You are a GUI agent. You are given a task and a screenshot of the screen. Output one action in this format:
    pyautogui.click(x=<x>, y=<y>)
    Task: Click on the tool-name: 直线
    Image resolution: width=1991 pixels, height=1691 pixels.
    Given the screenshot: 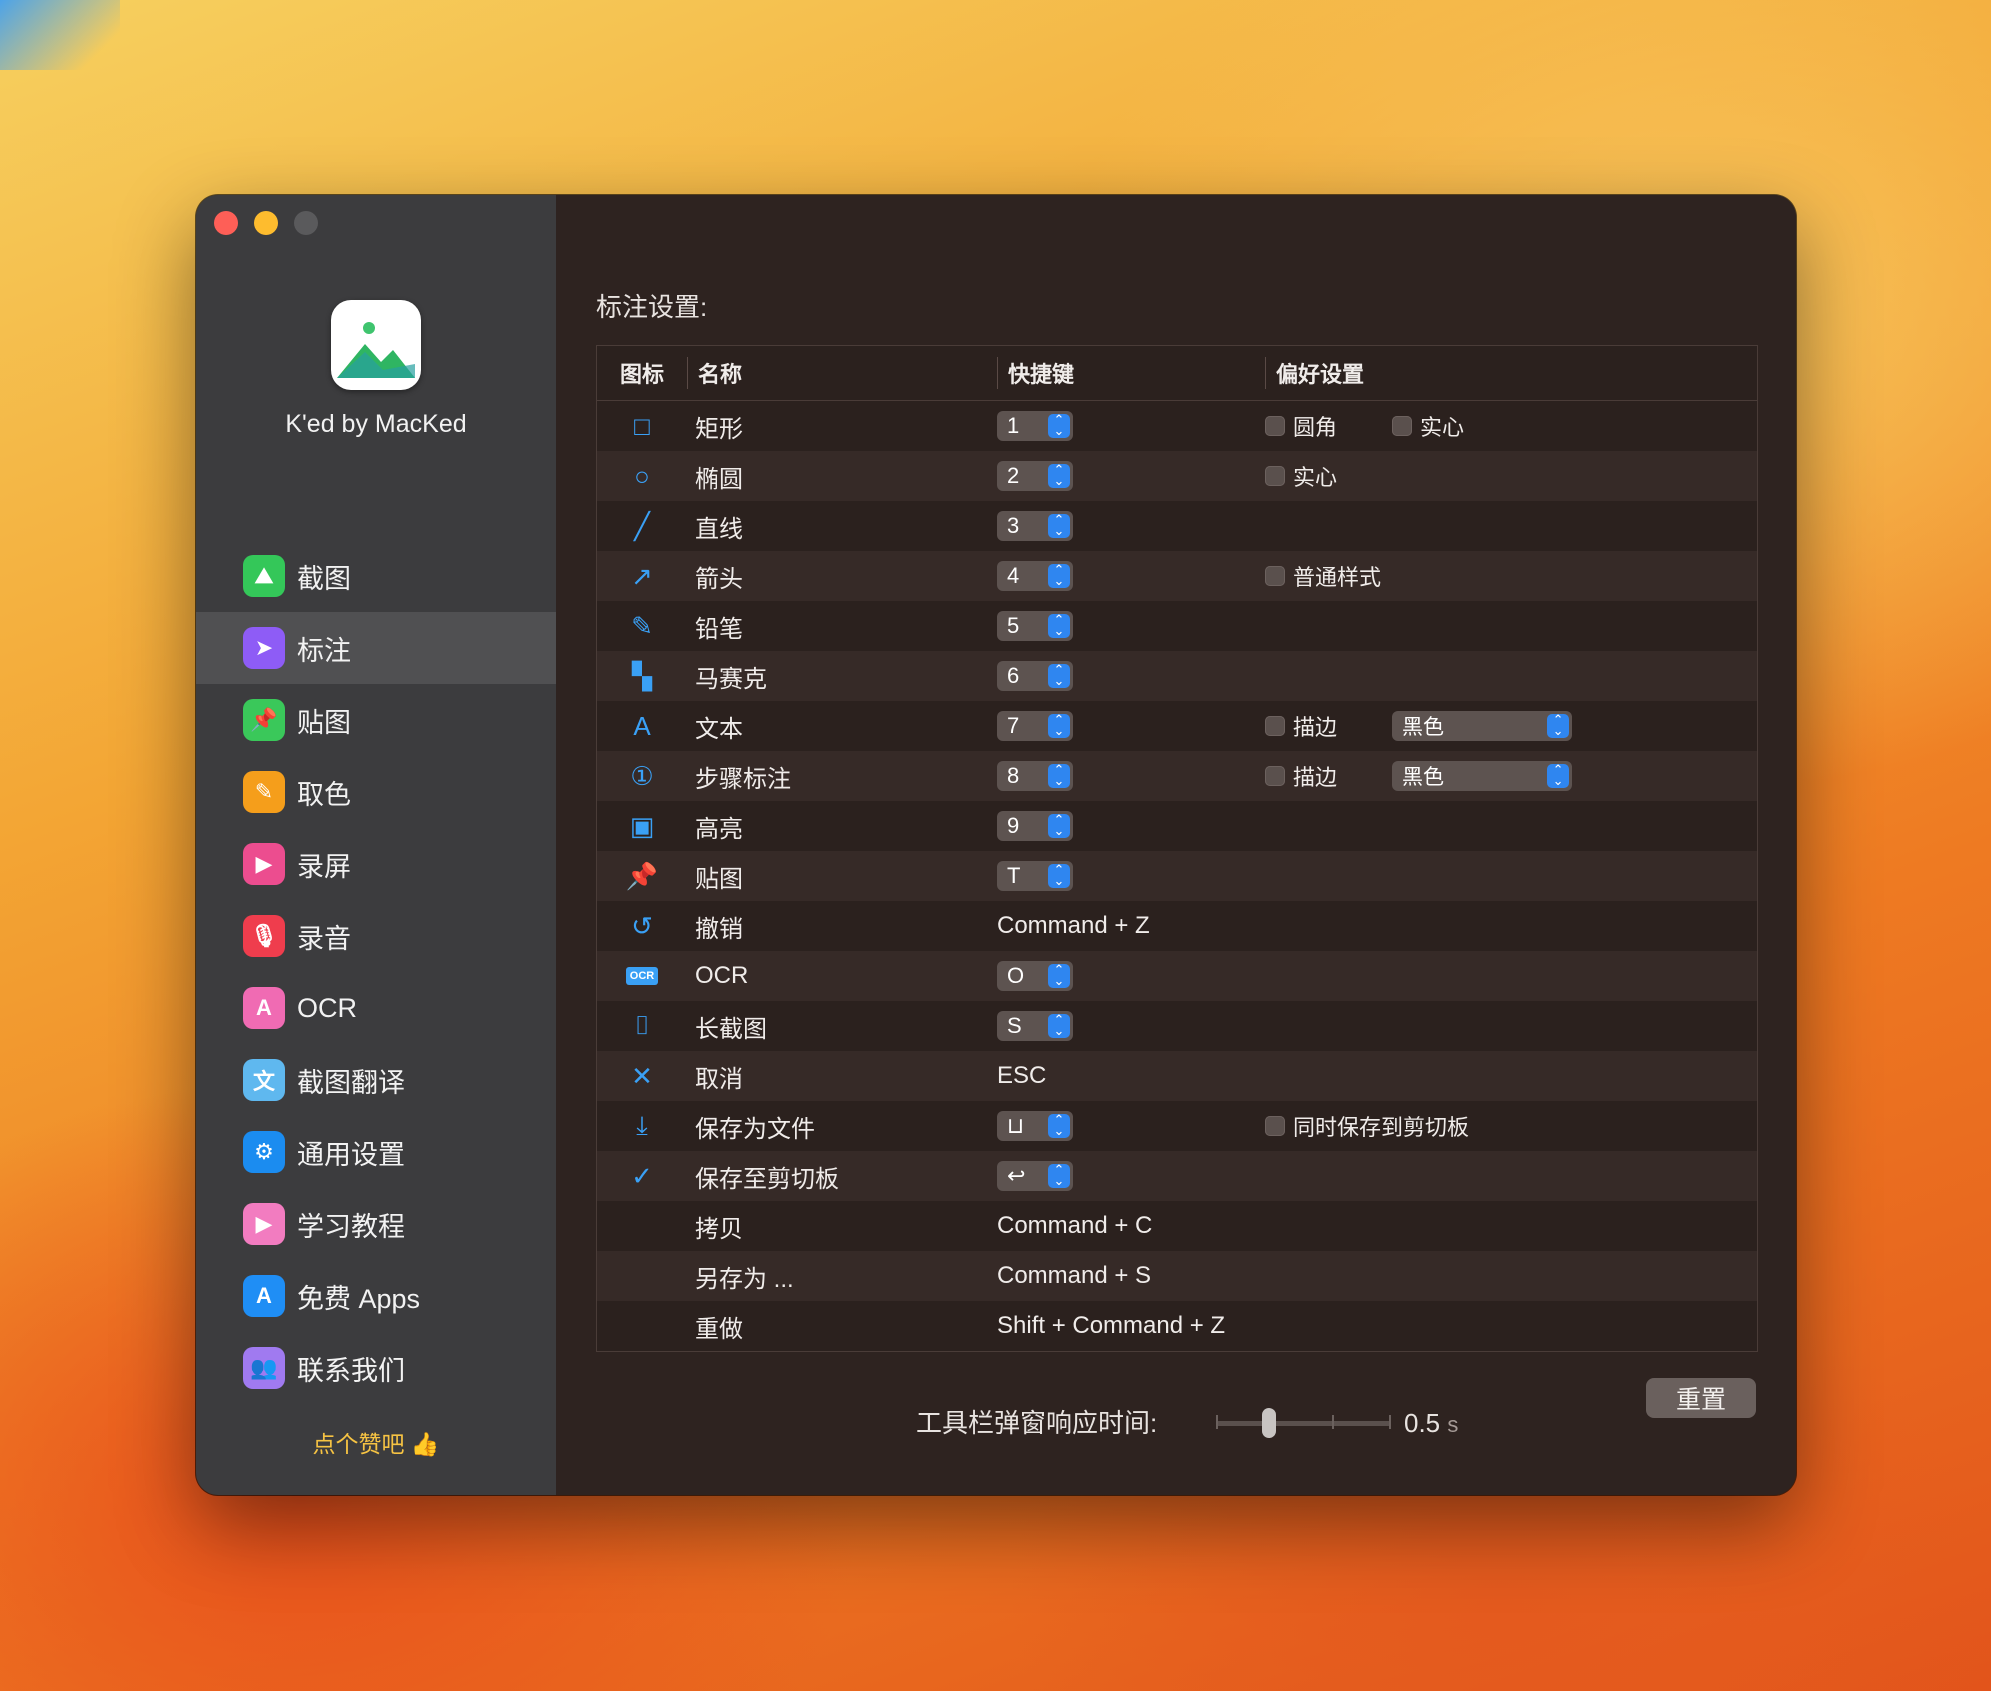 What is the action you would take?
    pyautogui.click(x=719, y=529)
    